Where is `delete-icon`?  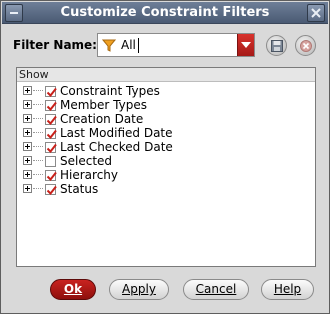 delete-icon is located at coordinates (306, 46).